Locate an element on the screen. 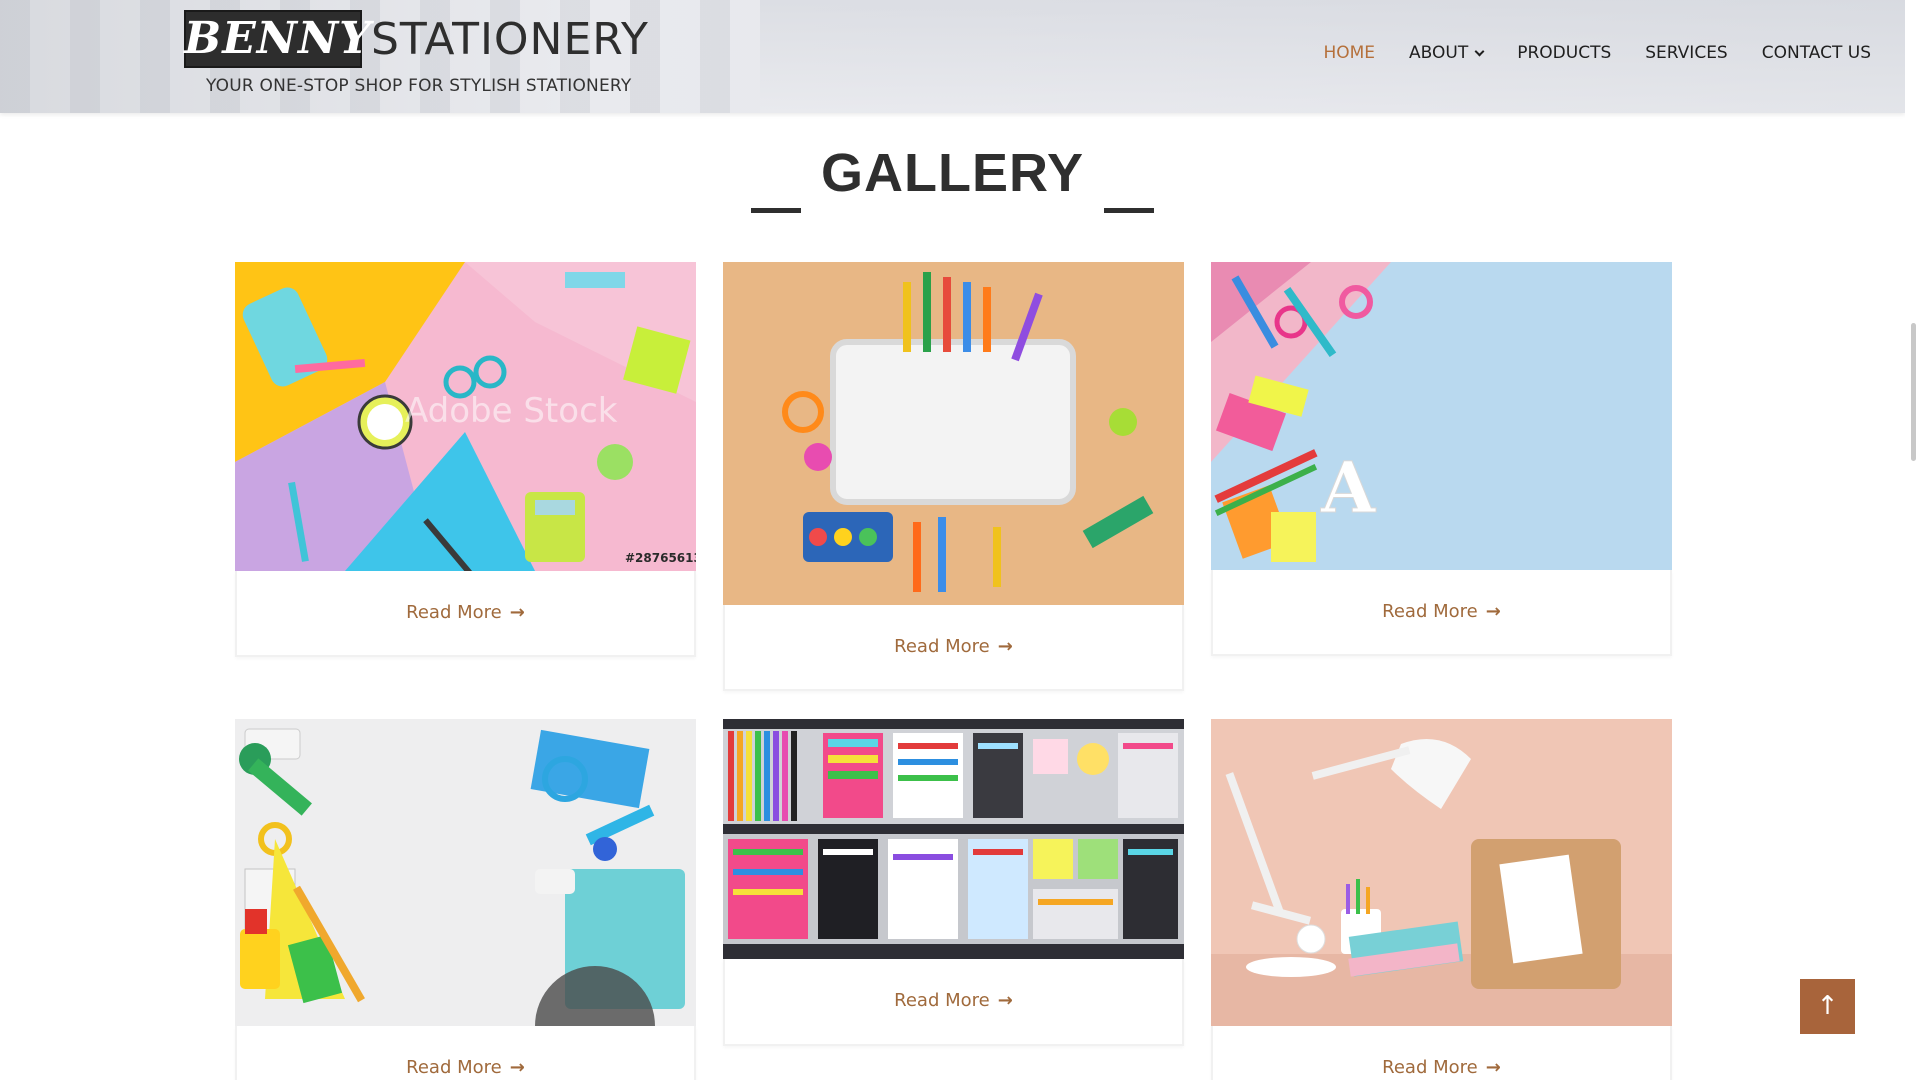  nav-contact: CONTACT US is located at coordinates (1816, 53).